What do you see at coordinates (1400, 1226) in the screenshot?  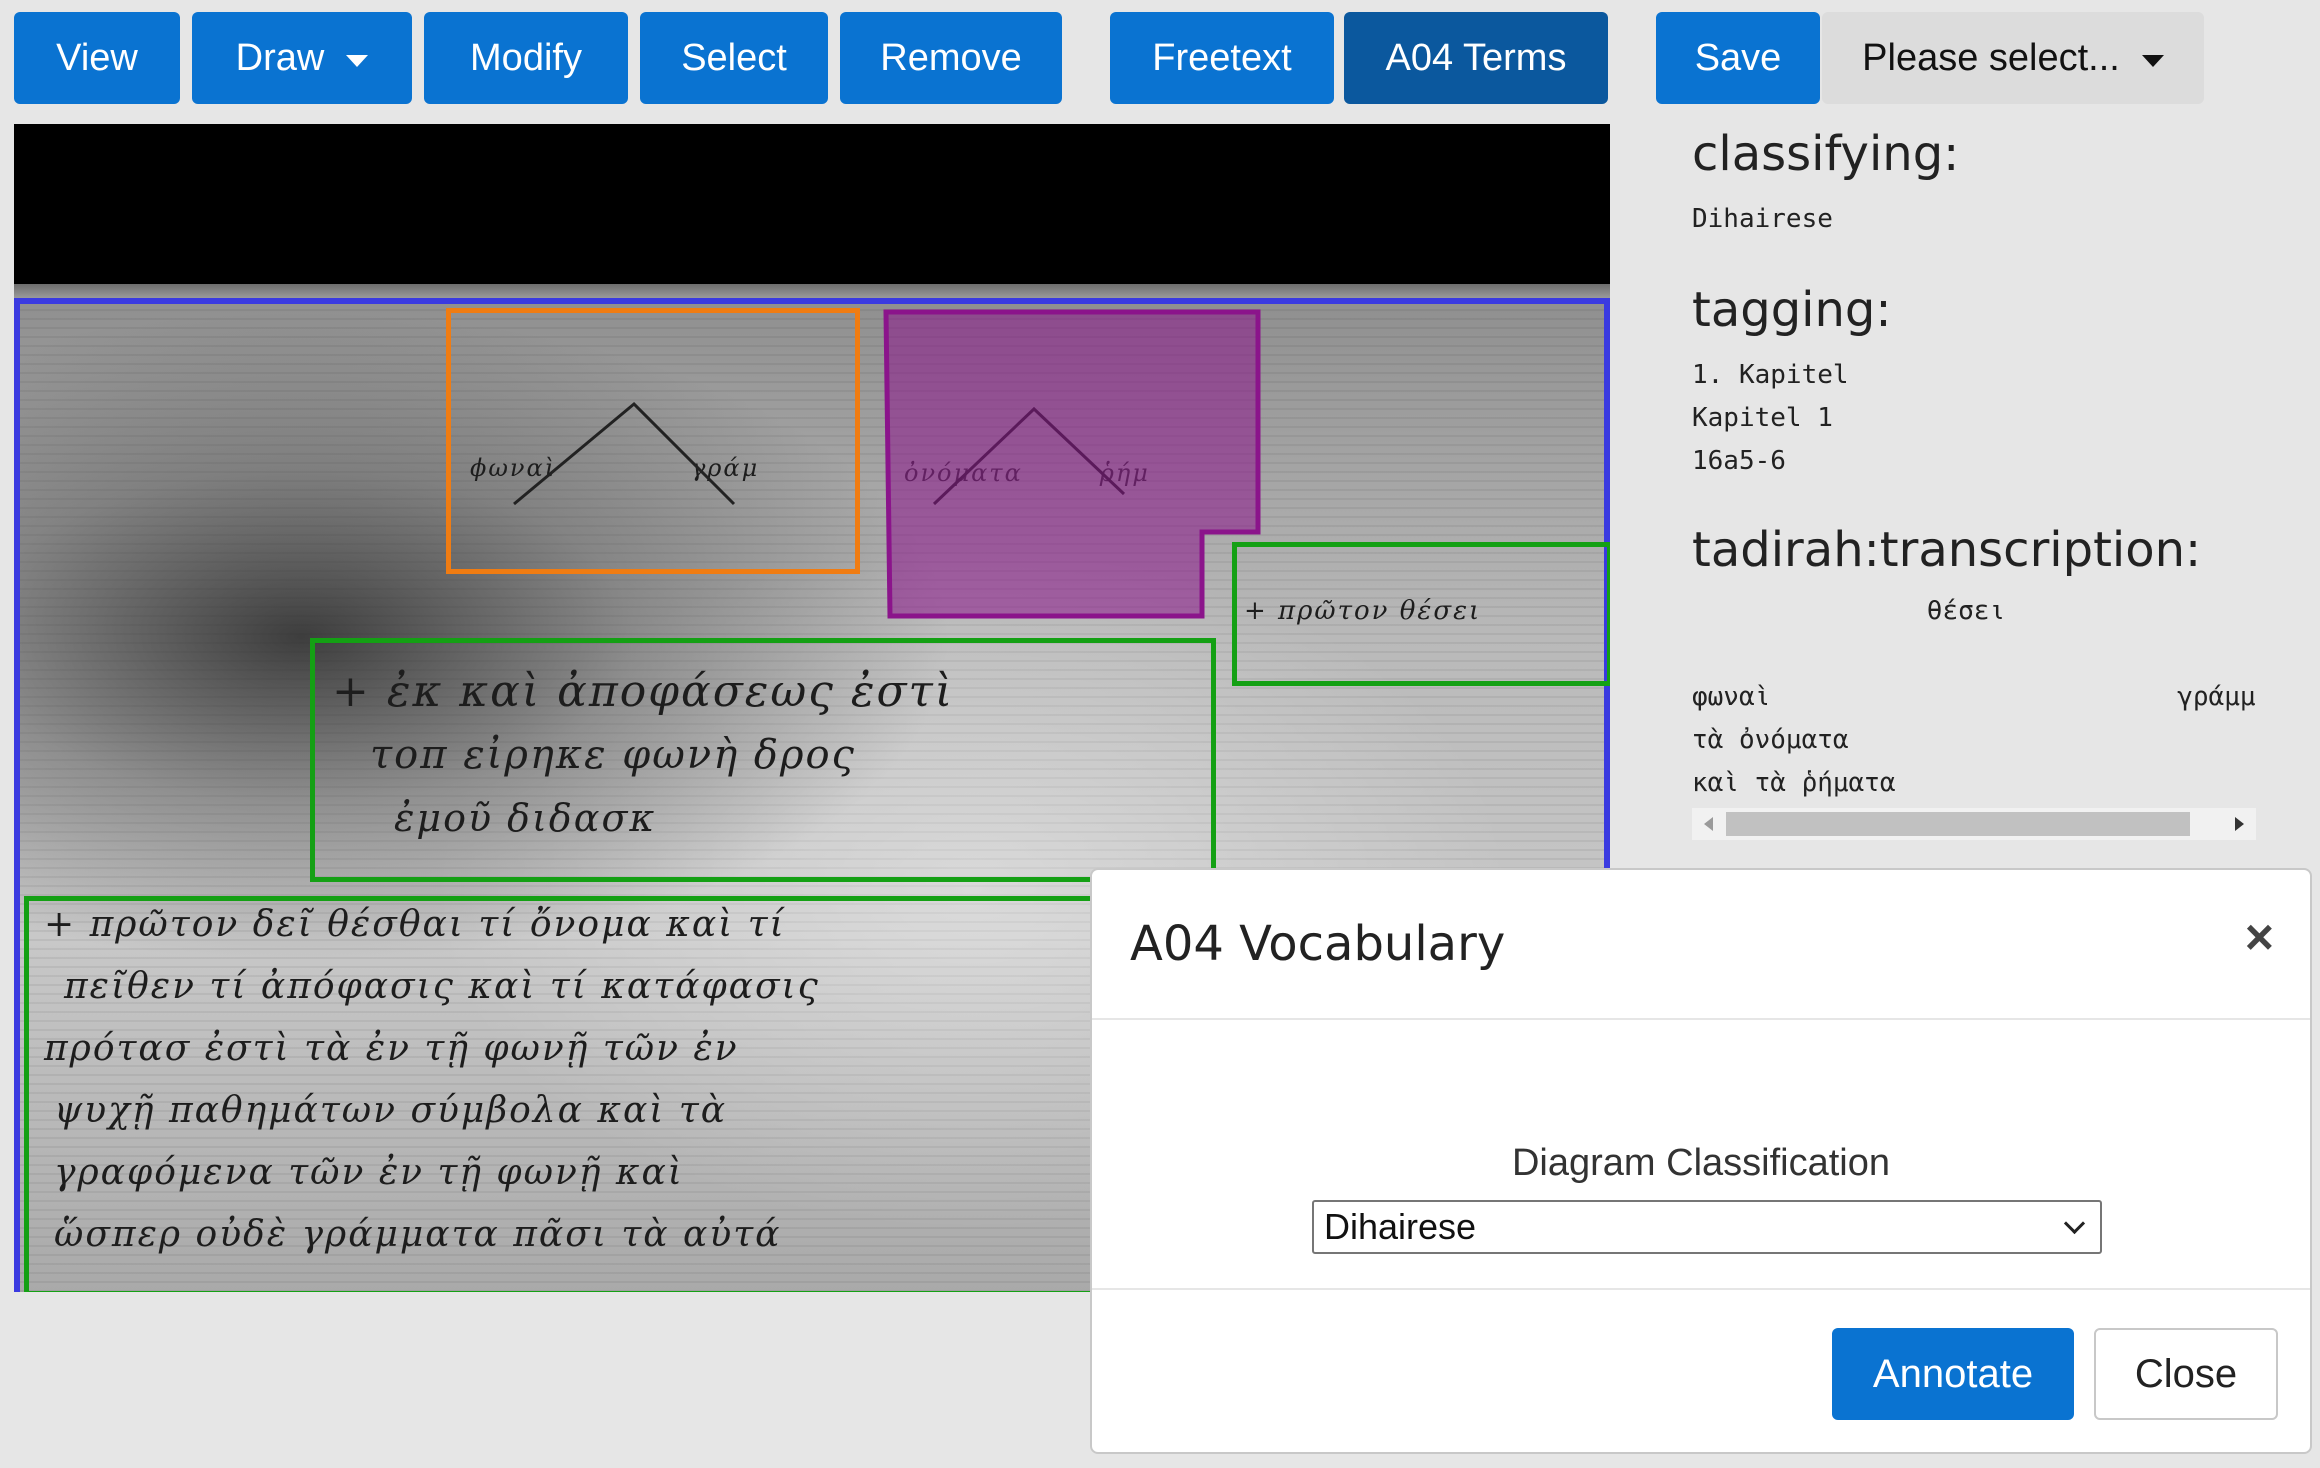 I see `selected-option: Dihairese` at bounding box center [1400, 1226].